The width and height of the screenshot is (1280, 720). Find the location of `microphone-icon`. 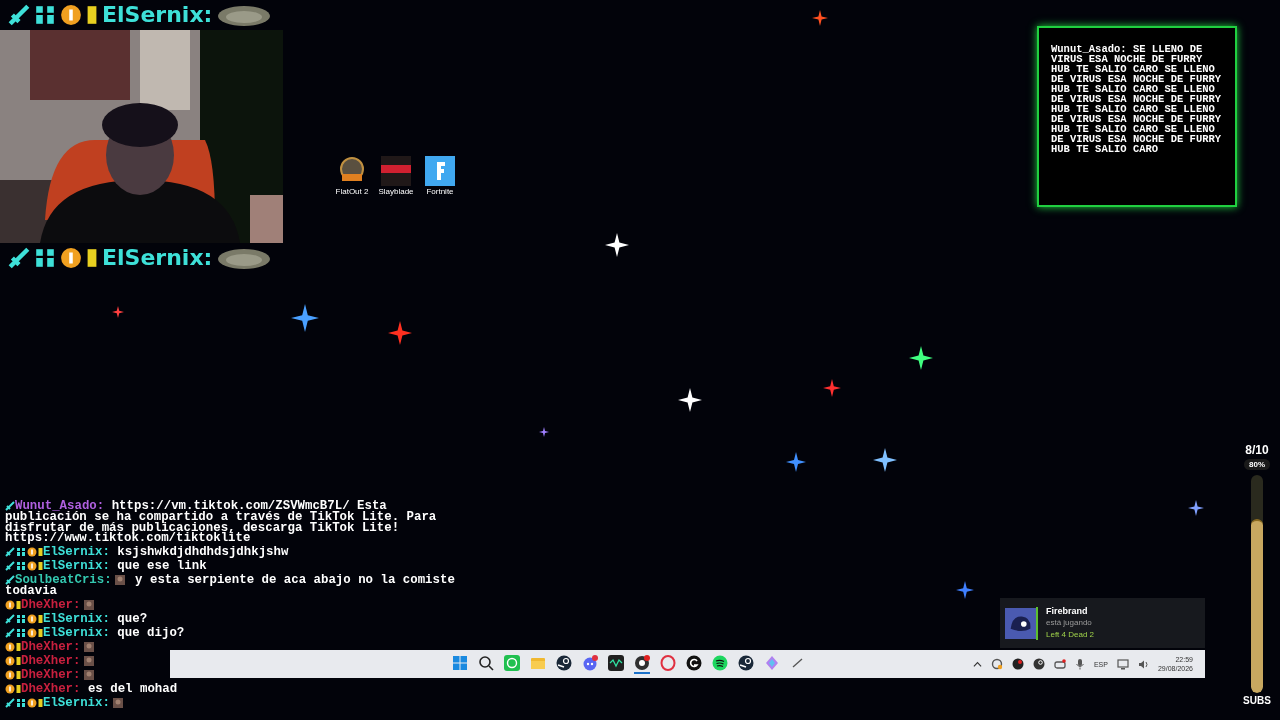

microphone-icon is located at coordinates (1079, 664).